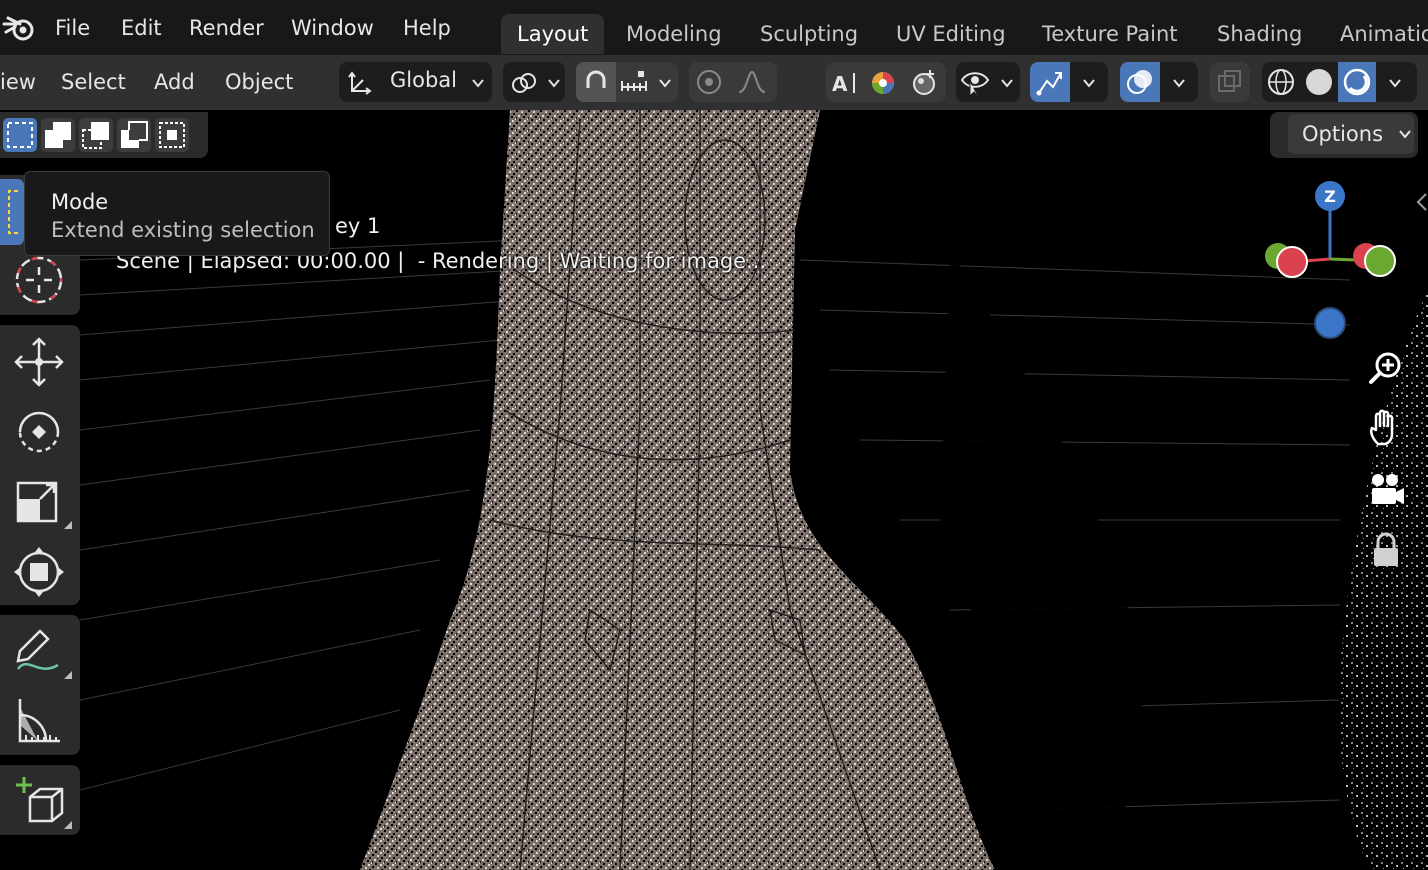  I want to click on menu-help: Help, so click(427, 28).